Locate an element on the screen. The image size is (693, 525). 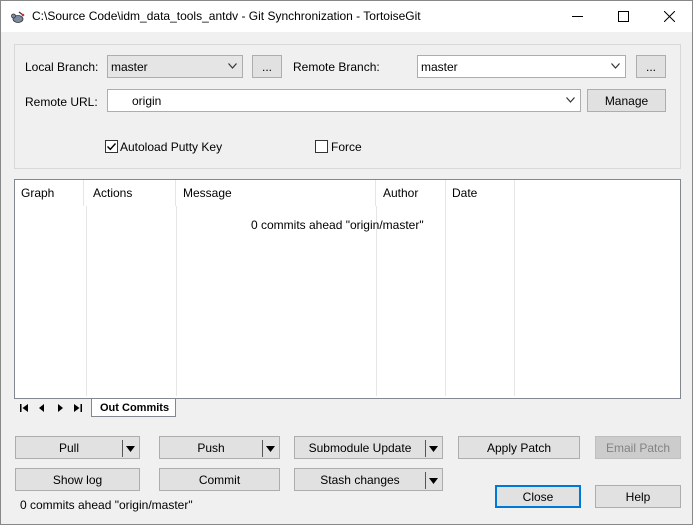
apply-patch-button: Apply Patch is located at coordinates (519, 447).